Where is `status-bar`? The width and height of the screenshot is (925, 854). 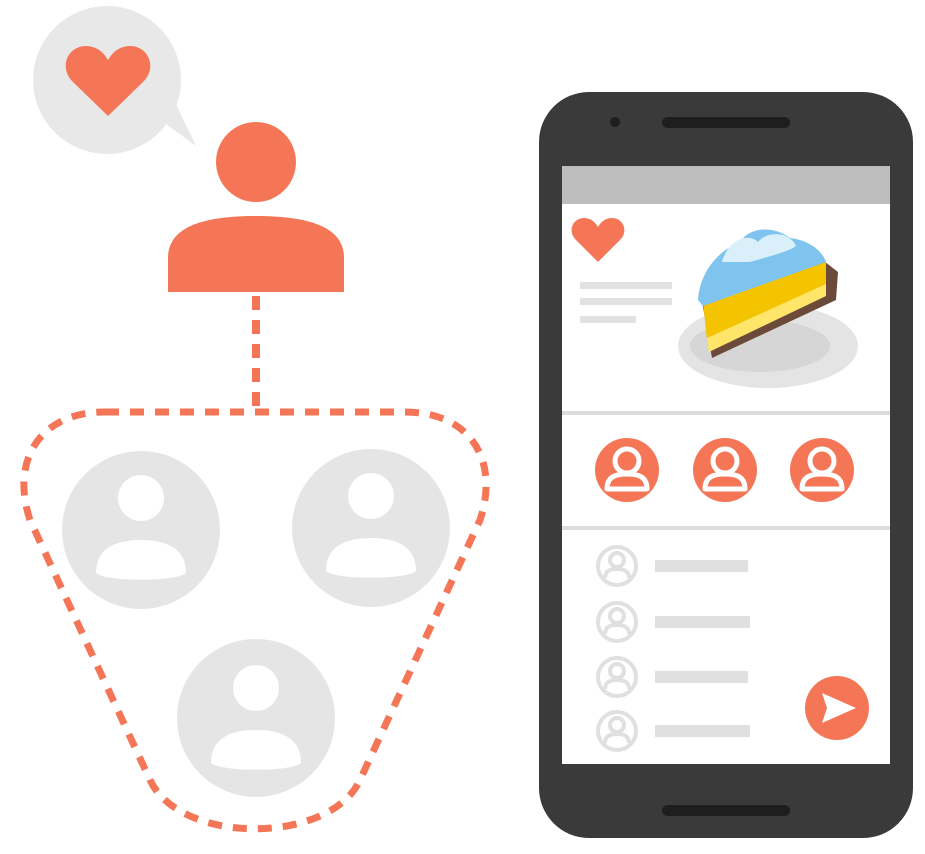 status-bar is located at coordinates (726, 185).